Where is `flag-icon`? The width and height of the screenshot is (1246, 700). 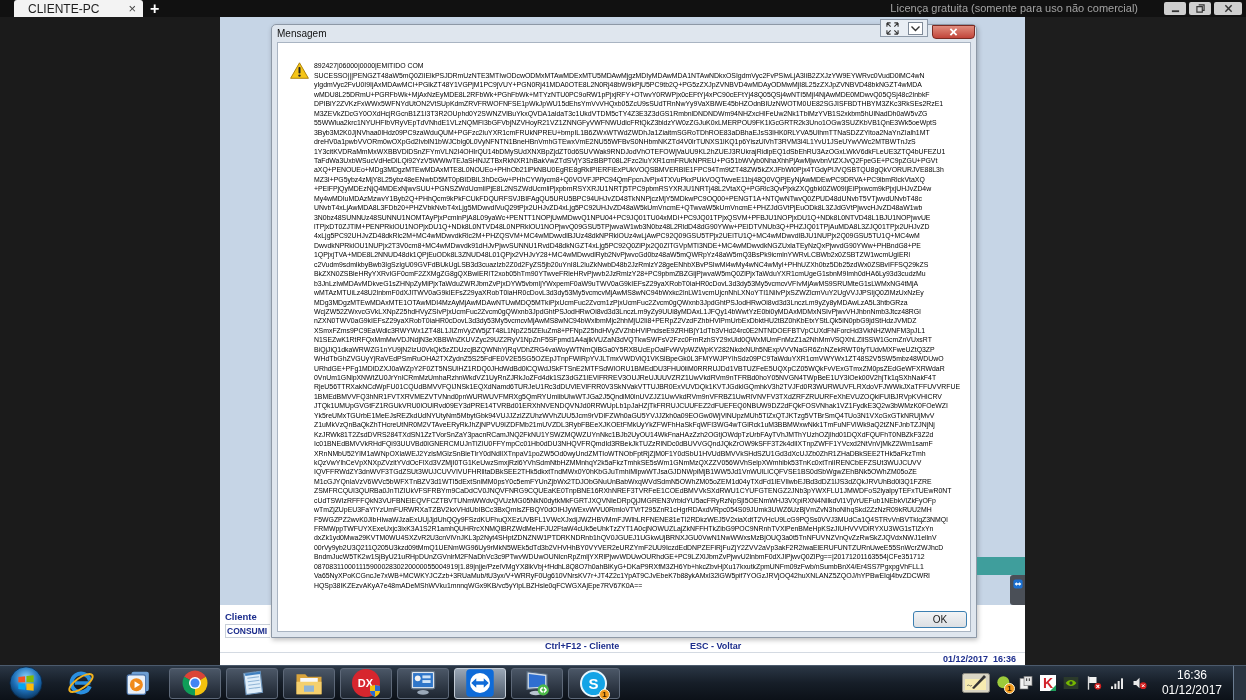
flag-icon is located at coordinates (1094, 683).